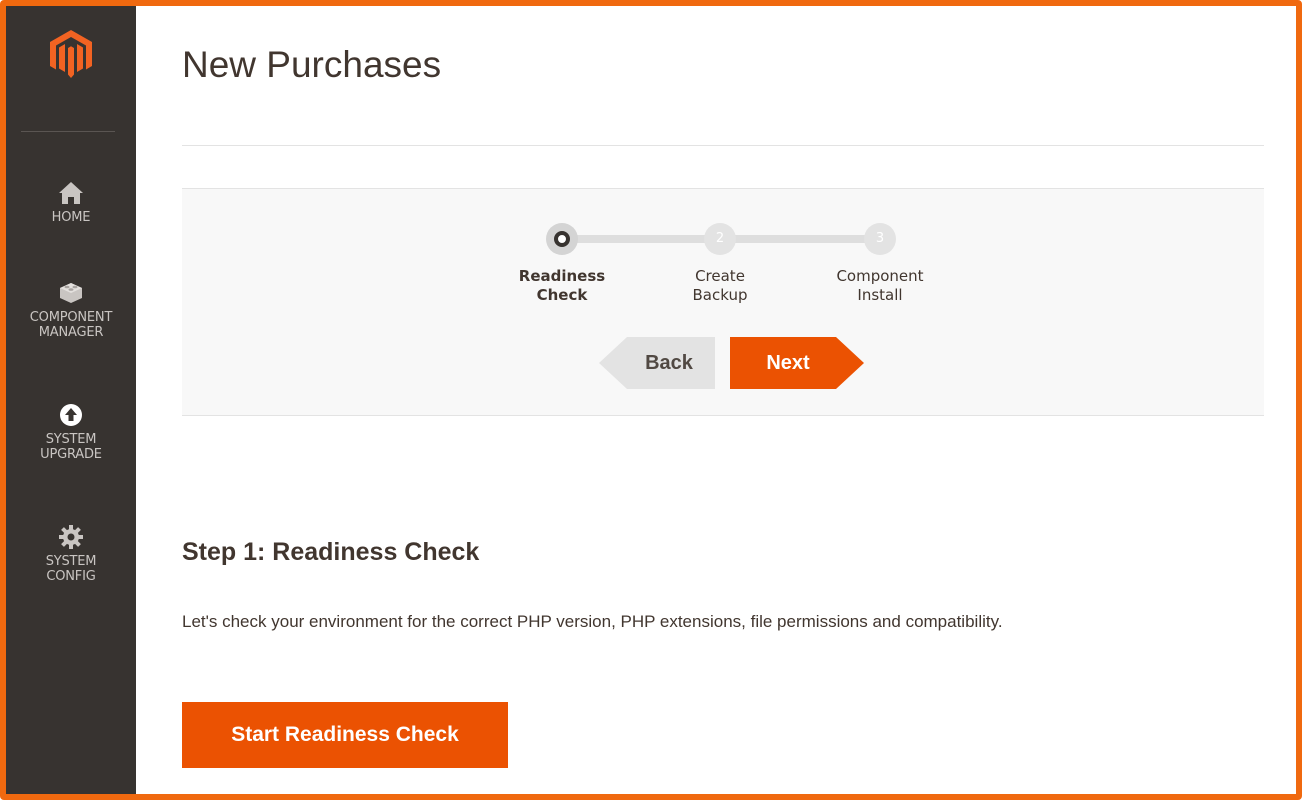 The width and height of the screenshot is (1302, 800). Describe the element at coordinates (797, 363) in the screenshot. I see `next-button: Next` at that location.